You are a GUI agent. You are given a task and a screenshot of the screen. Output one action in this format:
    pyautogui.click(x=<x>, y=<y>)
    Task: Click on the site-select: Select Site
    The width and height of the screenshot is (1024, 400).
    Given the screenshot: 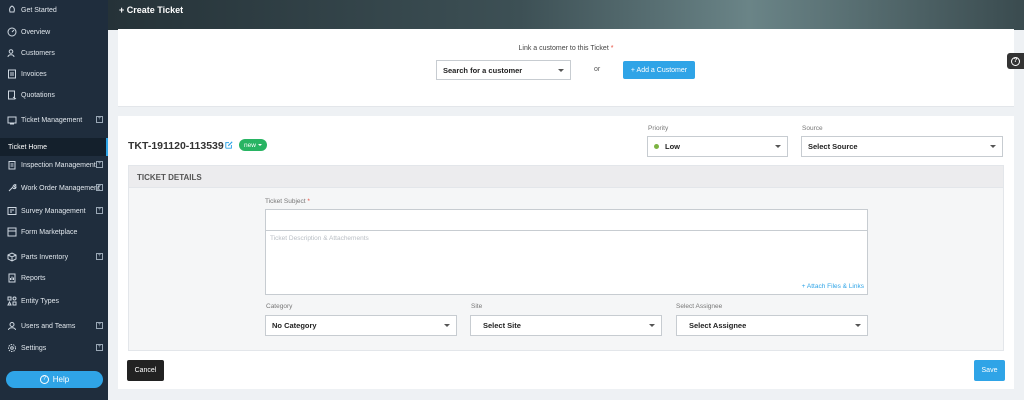 What is the action you would take?
    pyautogui.click(x=566, y=325)
    